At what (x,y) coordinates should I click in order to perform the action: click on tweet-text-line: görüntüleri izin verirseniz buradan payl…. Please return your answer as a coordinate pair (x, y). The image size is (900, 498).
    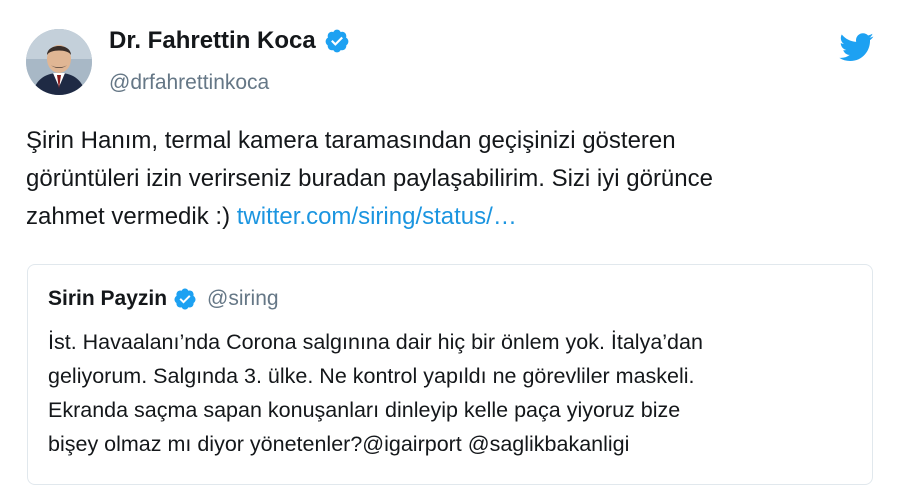
    Looking at the image, I should click on (369, 178).